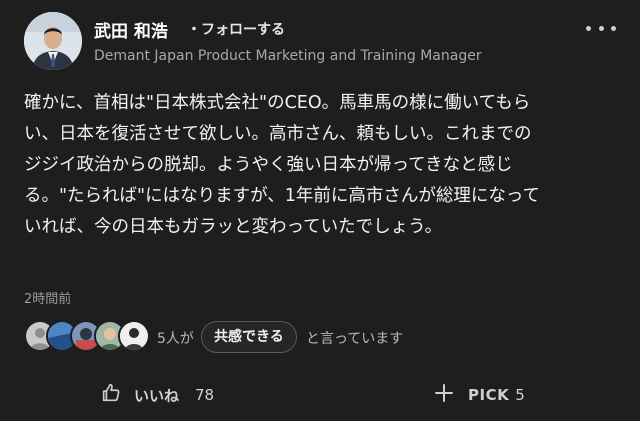 The width and height of the screenshot is (640, 421). What do you see at coordinates (236, 29) in the screenshot?
I see `follow-button: ・フォローする` at bounding box center [236, 29].